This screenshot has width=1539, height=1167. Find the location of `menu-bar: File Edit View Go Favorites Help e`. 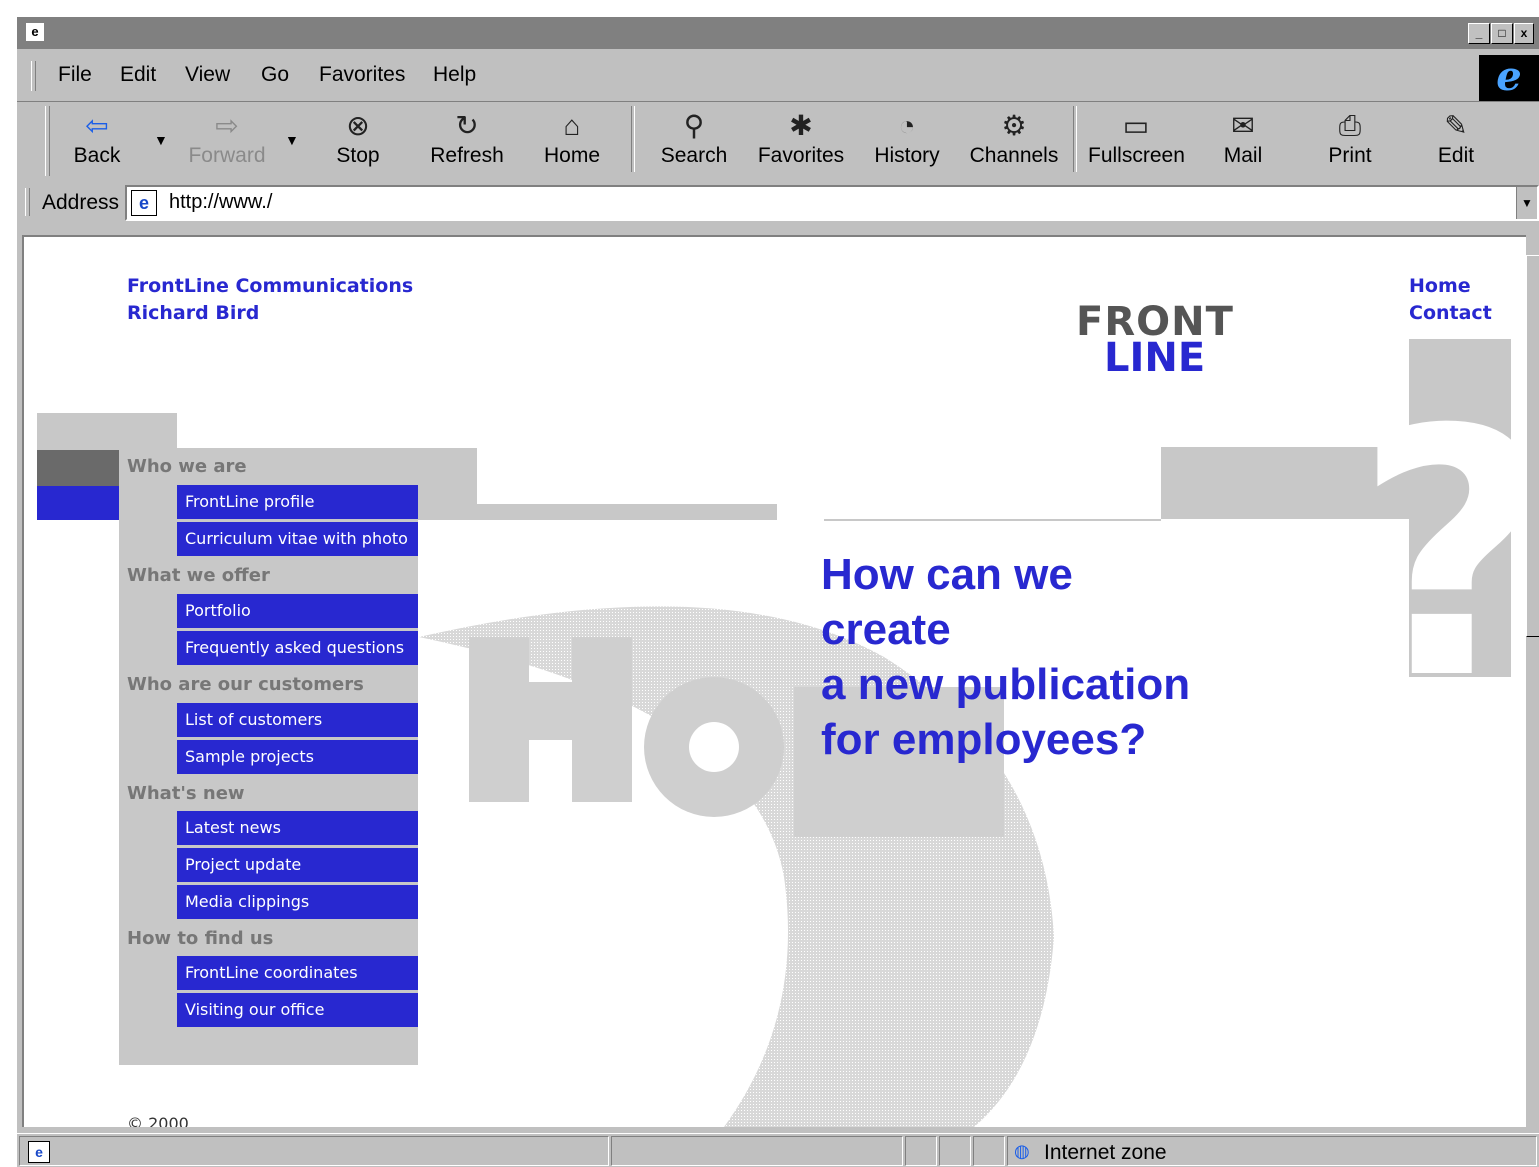

menu-bar: File Edit View Go Favorites Help e is located at coordinates (778, 76).